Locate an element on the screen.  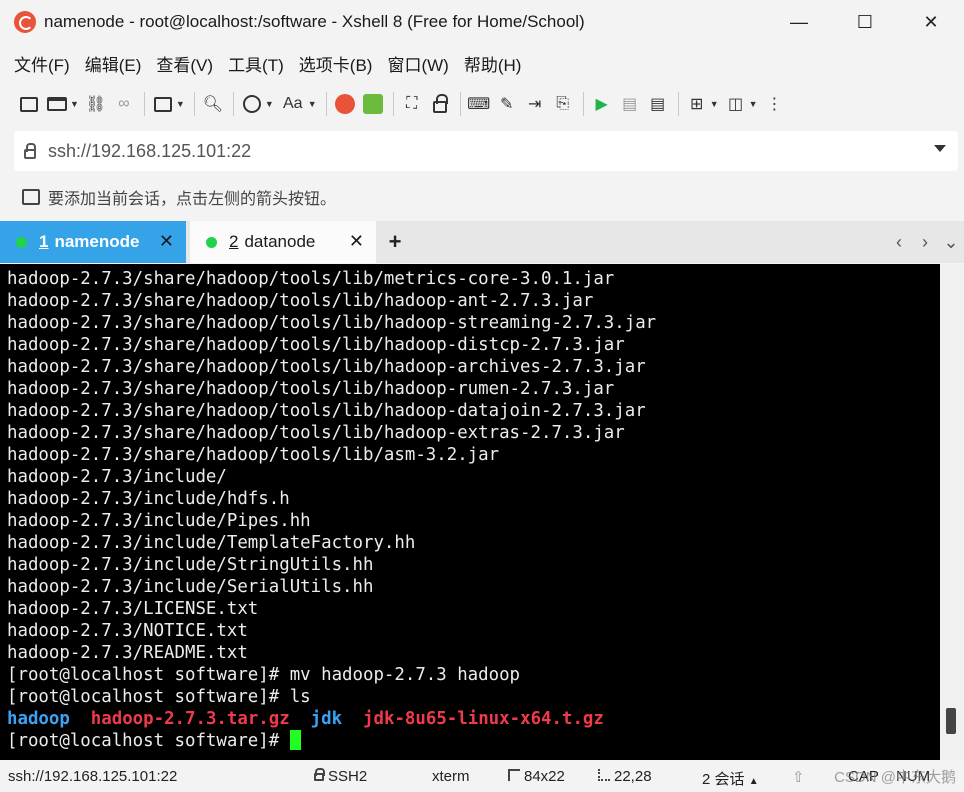
script-icon: ⎘ is located at coordinates (563, 103).